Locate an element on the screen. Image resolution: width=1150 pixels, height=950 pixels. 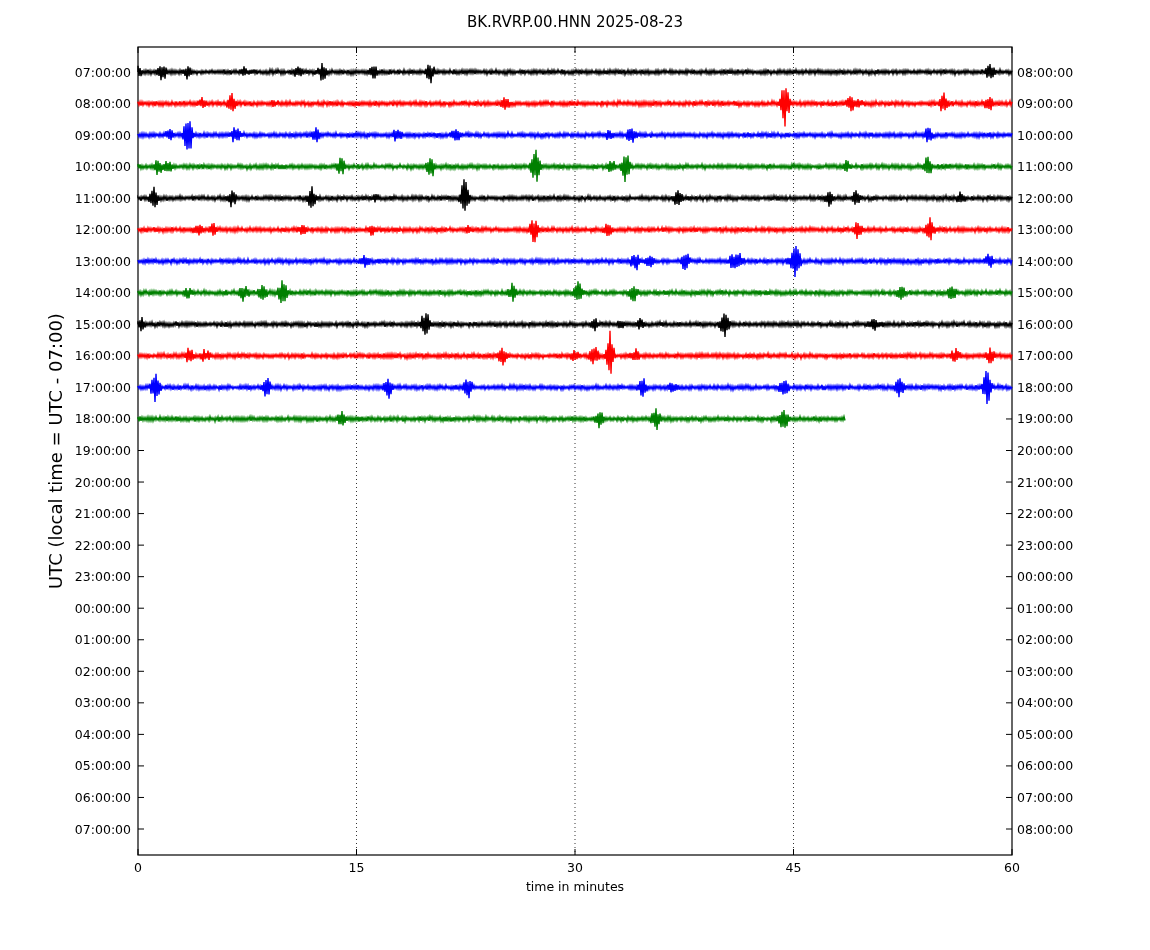
x-tick-label: 60 is located at coordinates (1012, 867).